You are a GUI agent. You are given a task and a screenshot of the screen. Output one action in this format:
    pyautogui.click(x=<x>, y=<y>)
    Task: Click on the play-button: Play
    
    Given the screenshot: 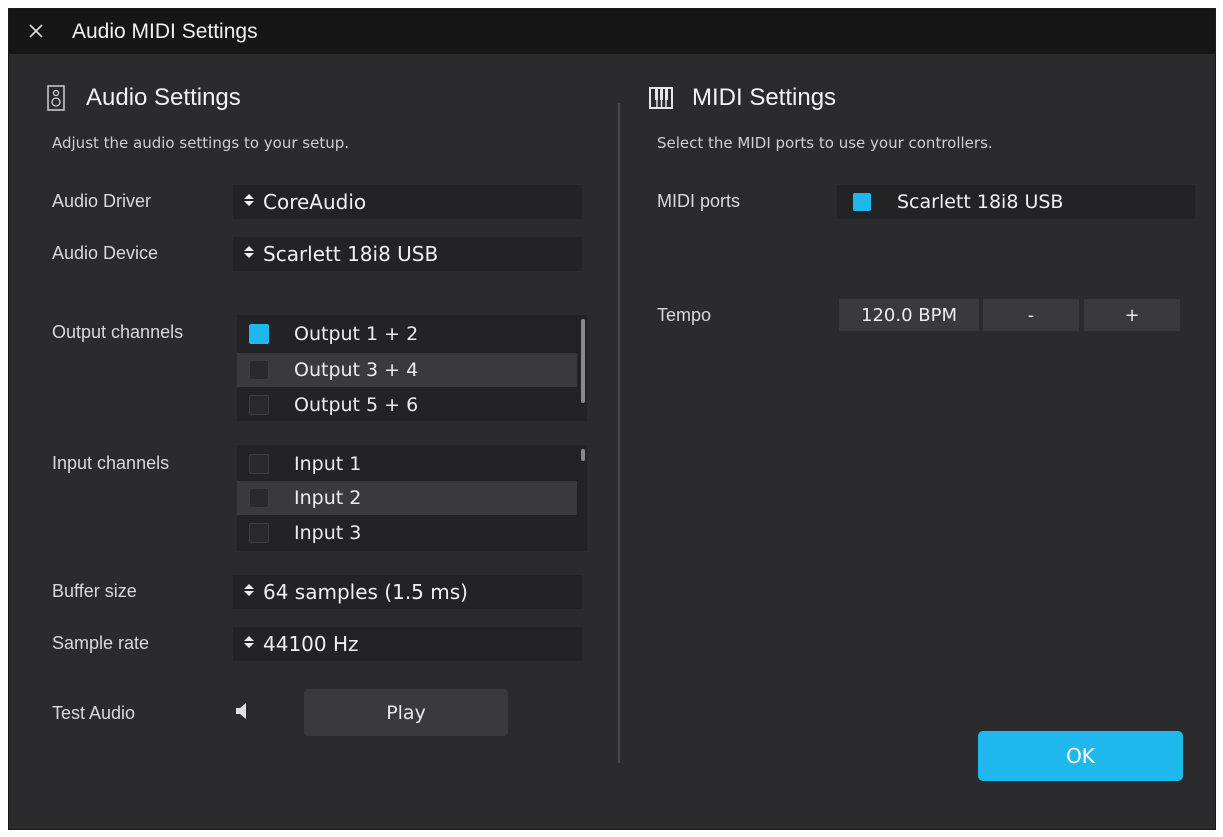 What is the action you would take?
    pyautogui.click(x=406, y=712)
    